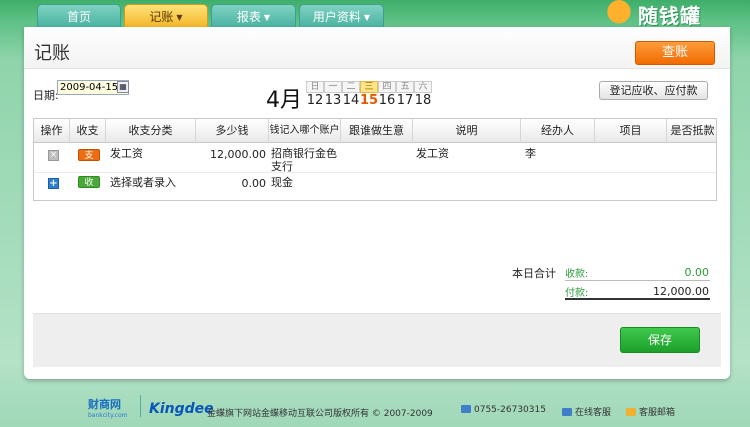  What do you see at coordinates (534, 273) in the screenshot?
I see `totals-label: 本日合计` at bounding box center [534, 273].